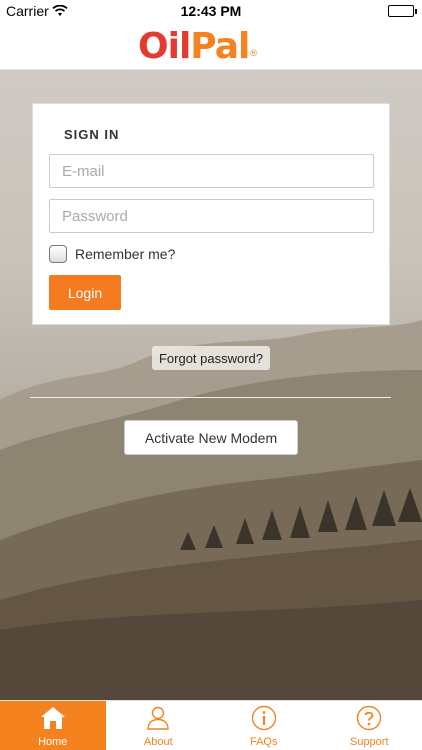 The image size is (422, 750). What do you see at coordinates (402, 11) in the screenshot?
I see `battery-icon` at bounding box center [402, 11].